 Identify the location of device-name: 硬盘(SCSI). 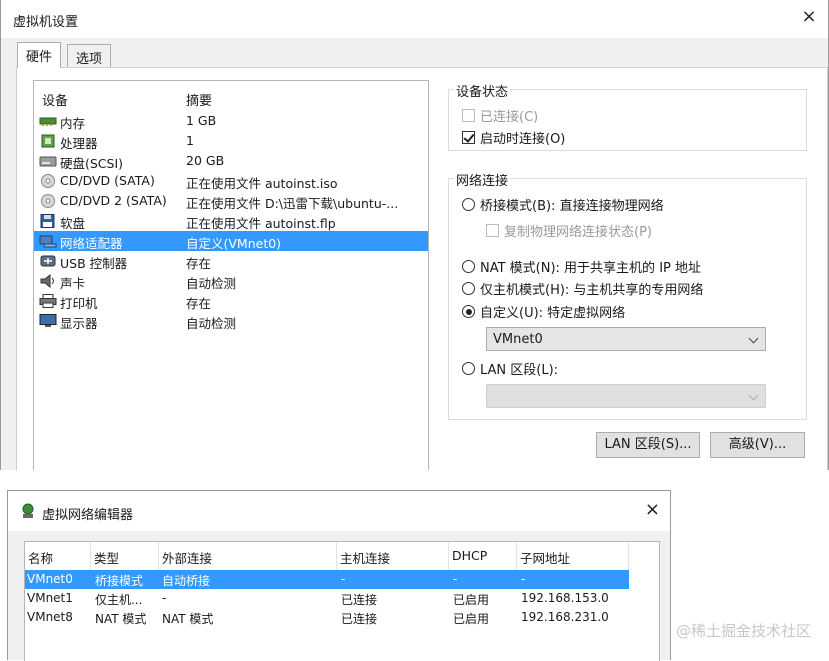
(92, 163).